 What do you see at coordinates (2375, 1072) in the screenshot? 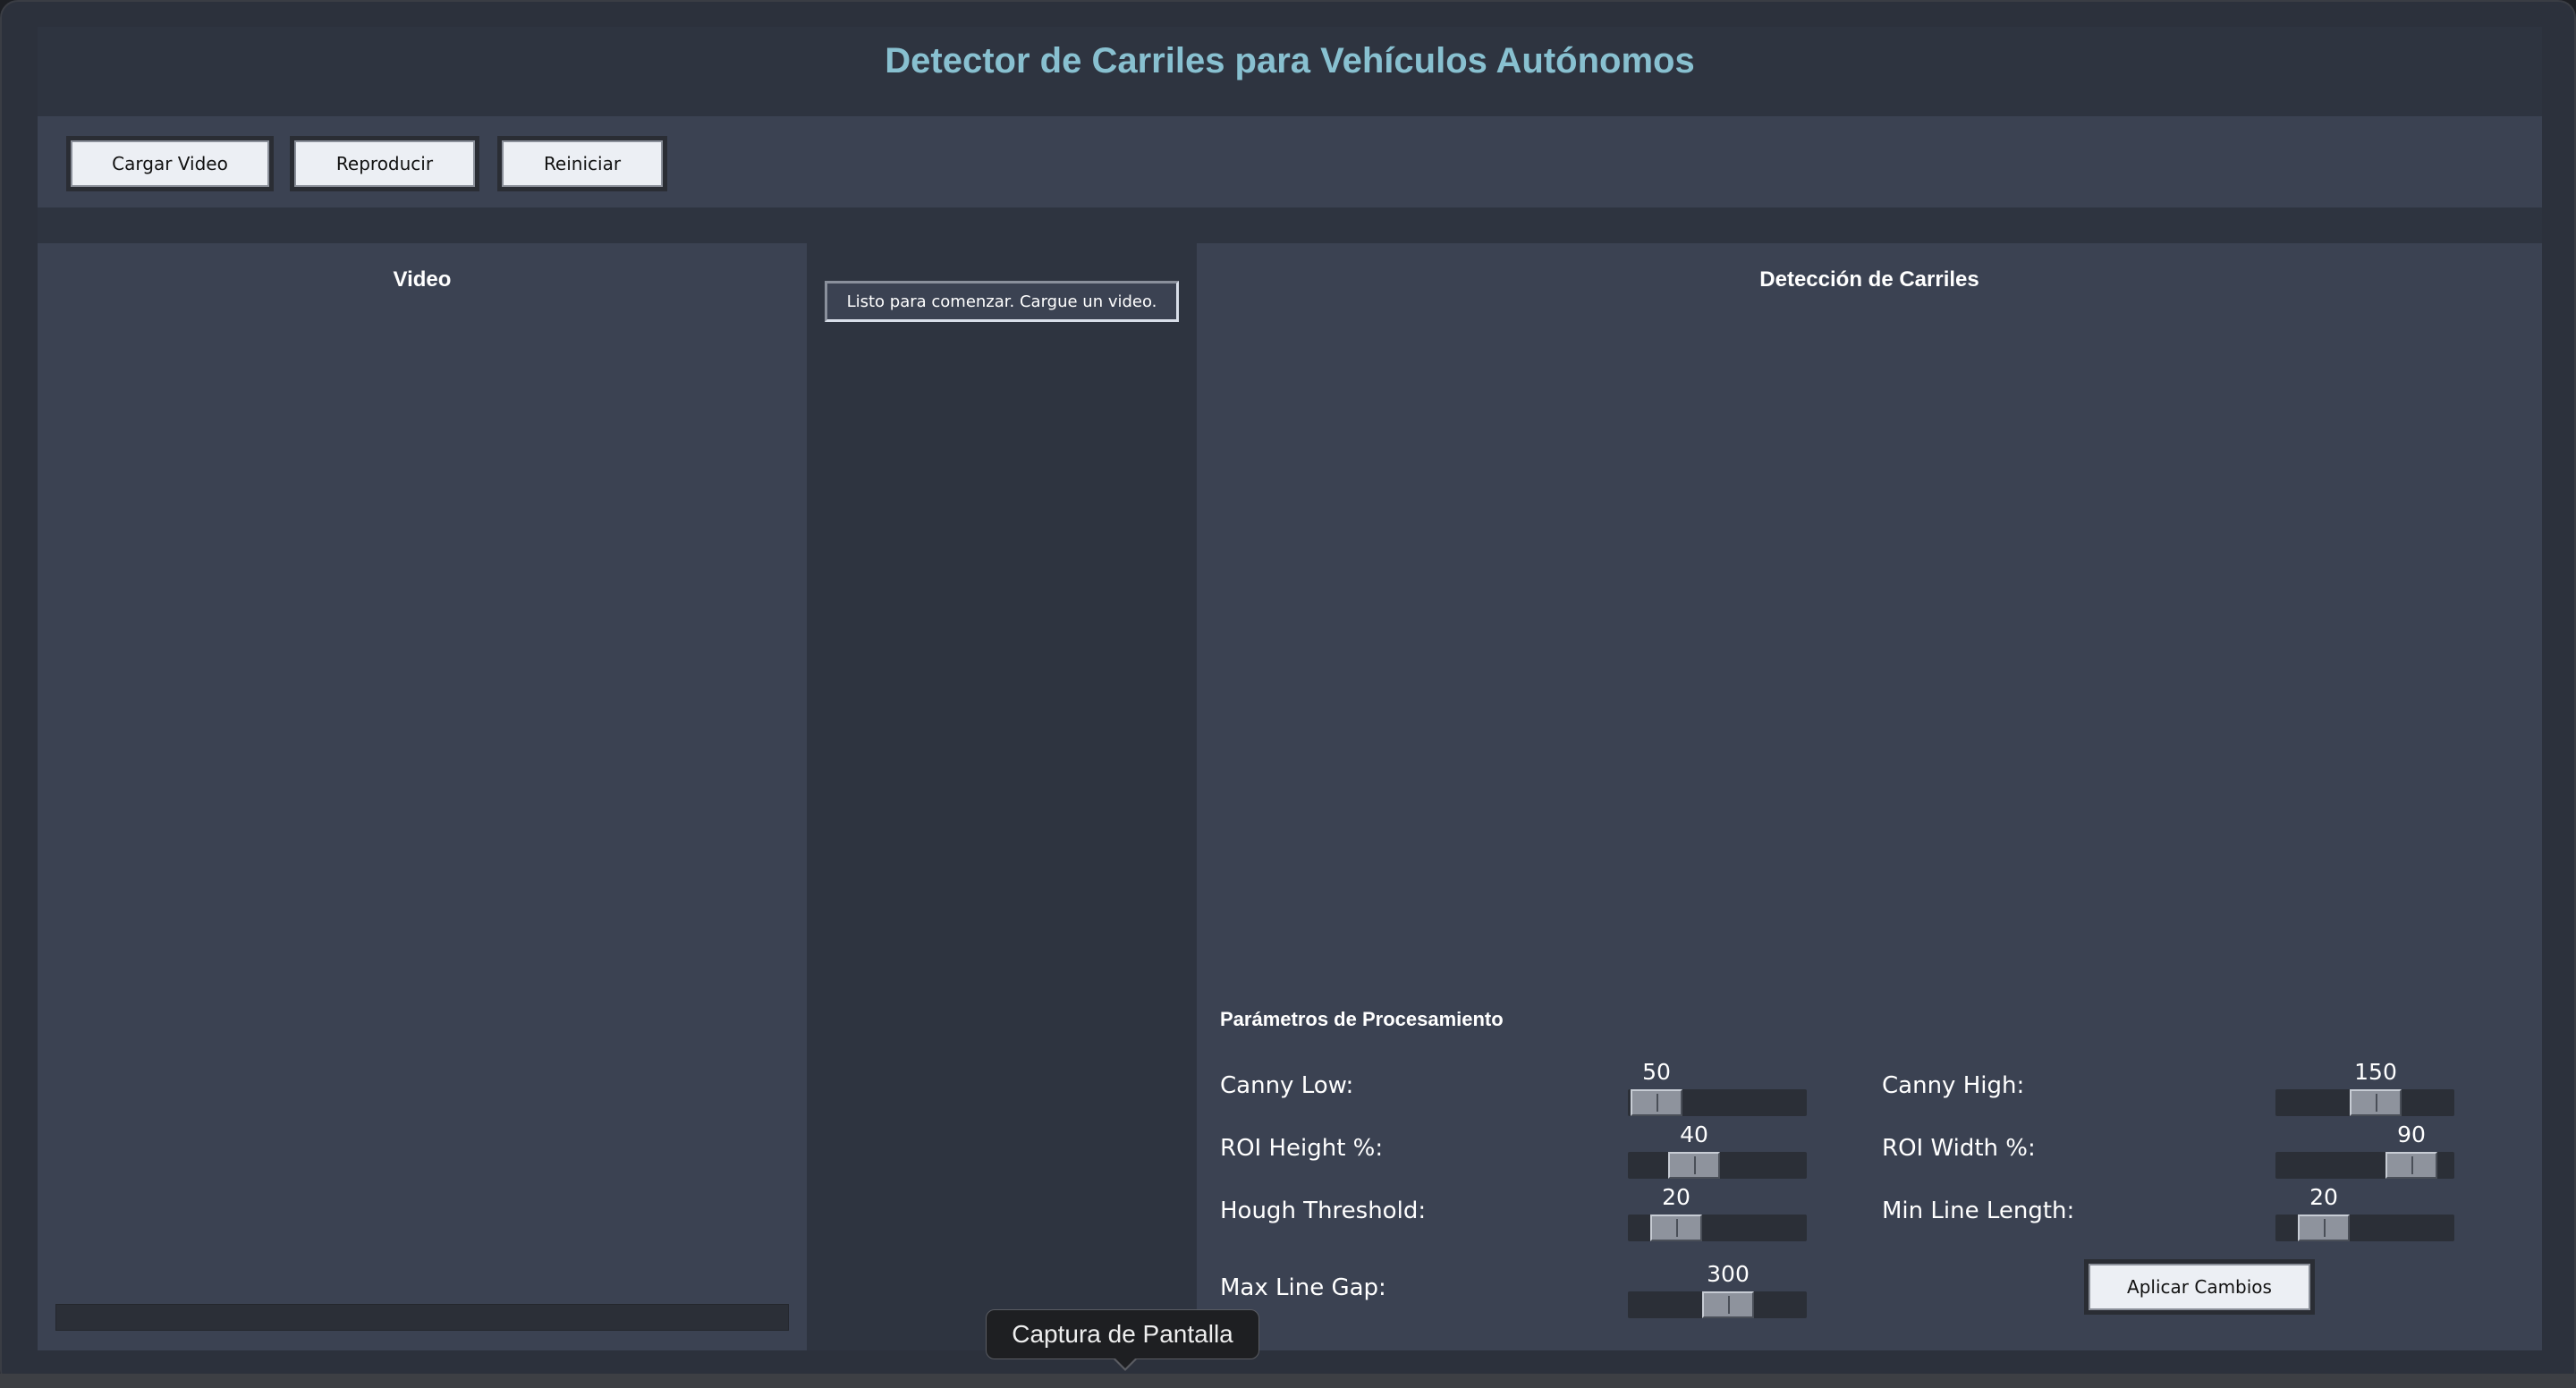
I see `canny-high-value: 150` at bounding box center [2375, 1072].